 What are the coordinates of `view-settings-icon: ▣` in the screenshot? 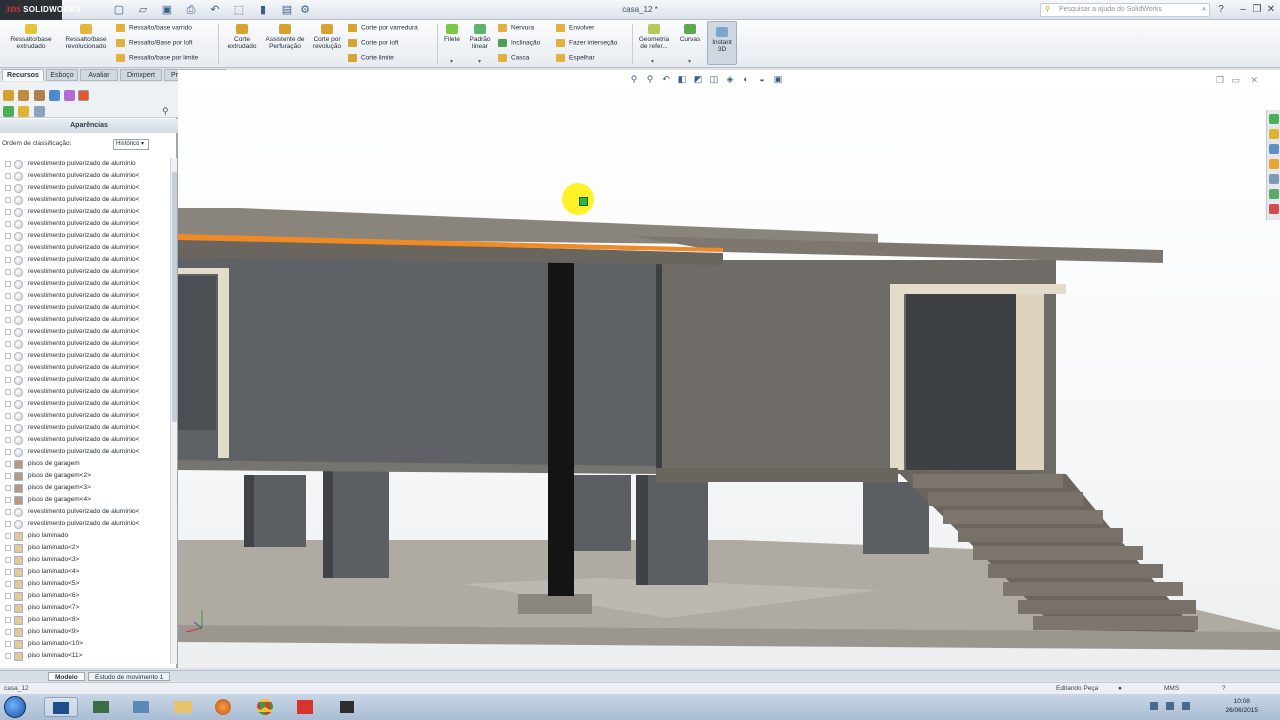 It's located at (778, 79).